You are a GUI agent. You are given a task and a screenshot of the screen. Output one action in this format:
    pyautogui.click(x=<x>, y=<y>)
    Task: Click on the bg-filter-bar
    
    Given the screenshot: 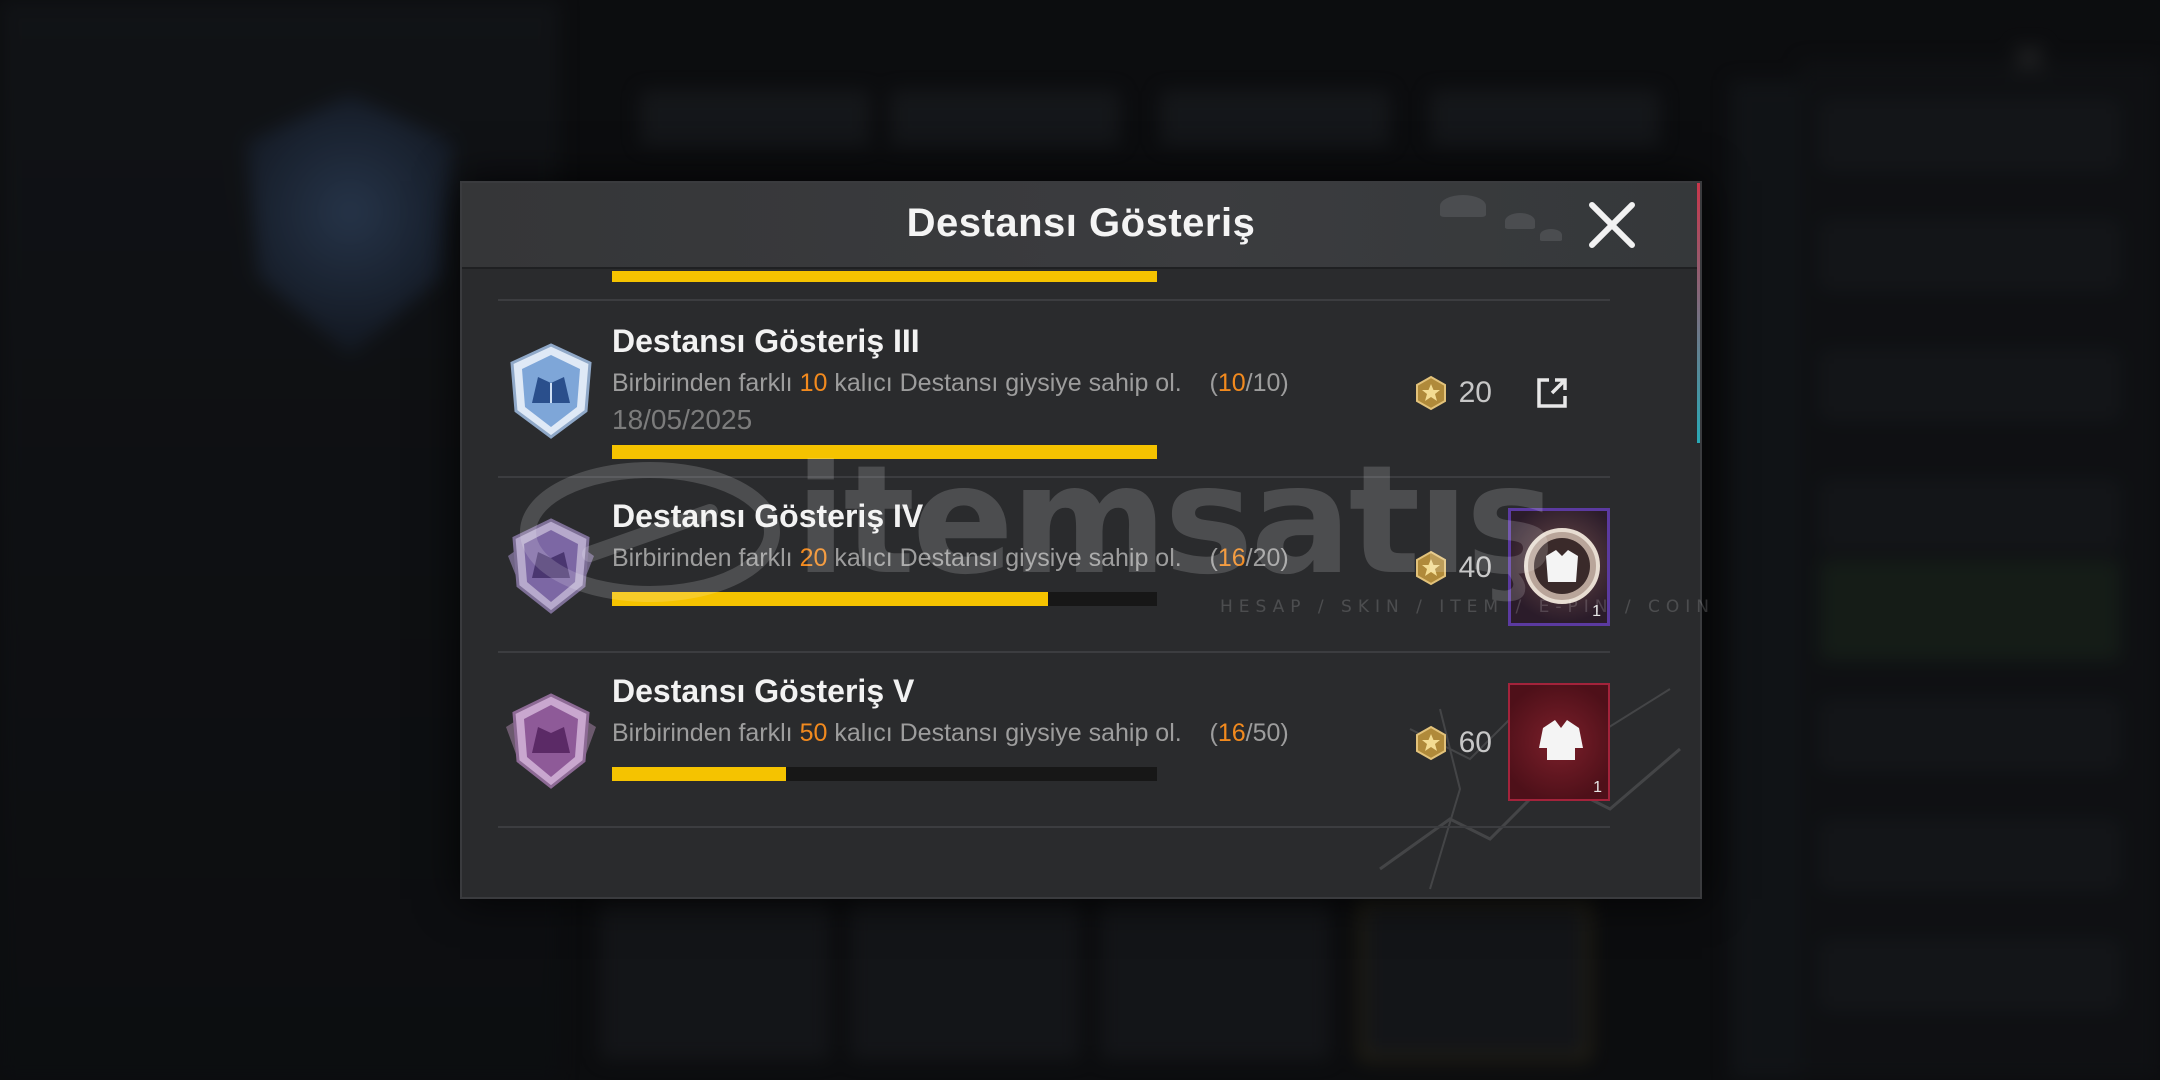 What is the action you would take?
    pyautogui.click(x=1170, y=120)
    